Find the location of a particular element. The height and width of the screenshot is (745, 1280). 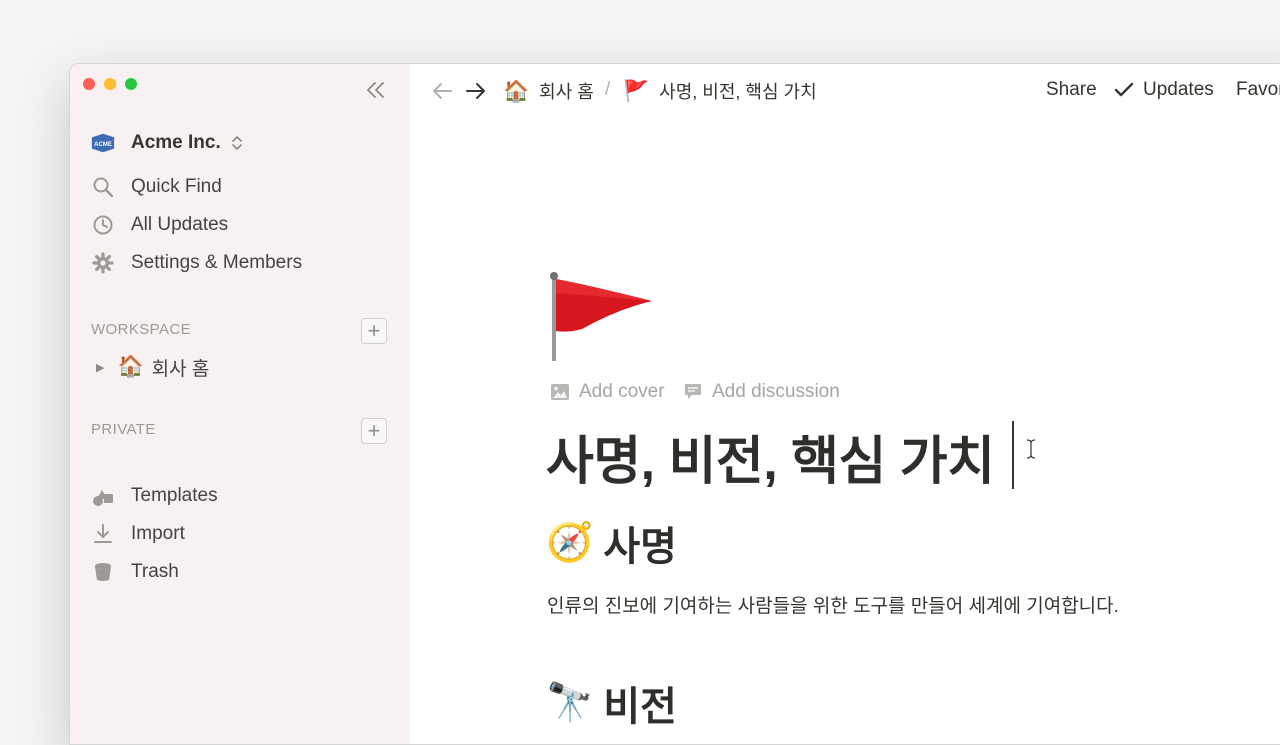

private-section-label: PRIVATE is located at coordinates (123, 429).